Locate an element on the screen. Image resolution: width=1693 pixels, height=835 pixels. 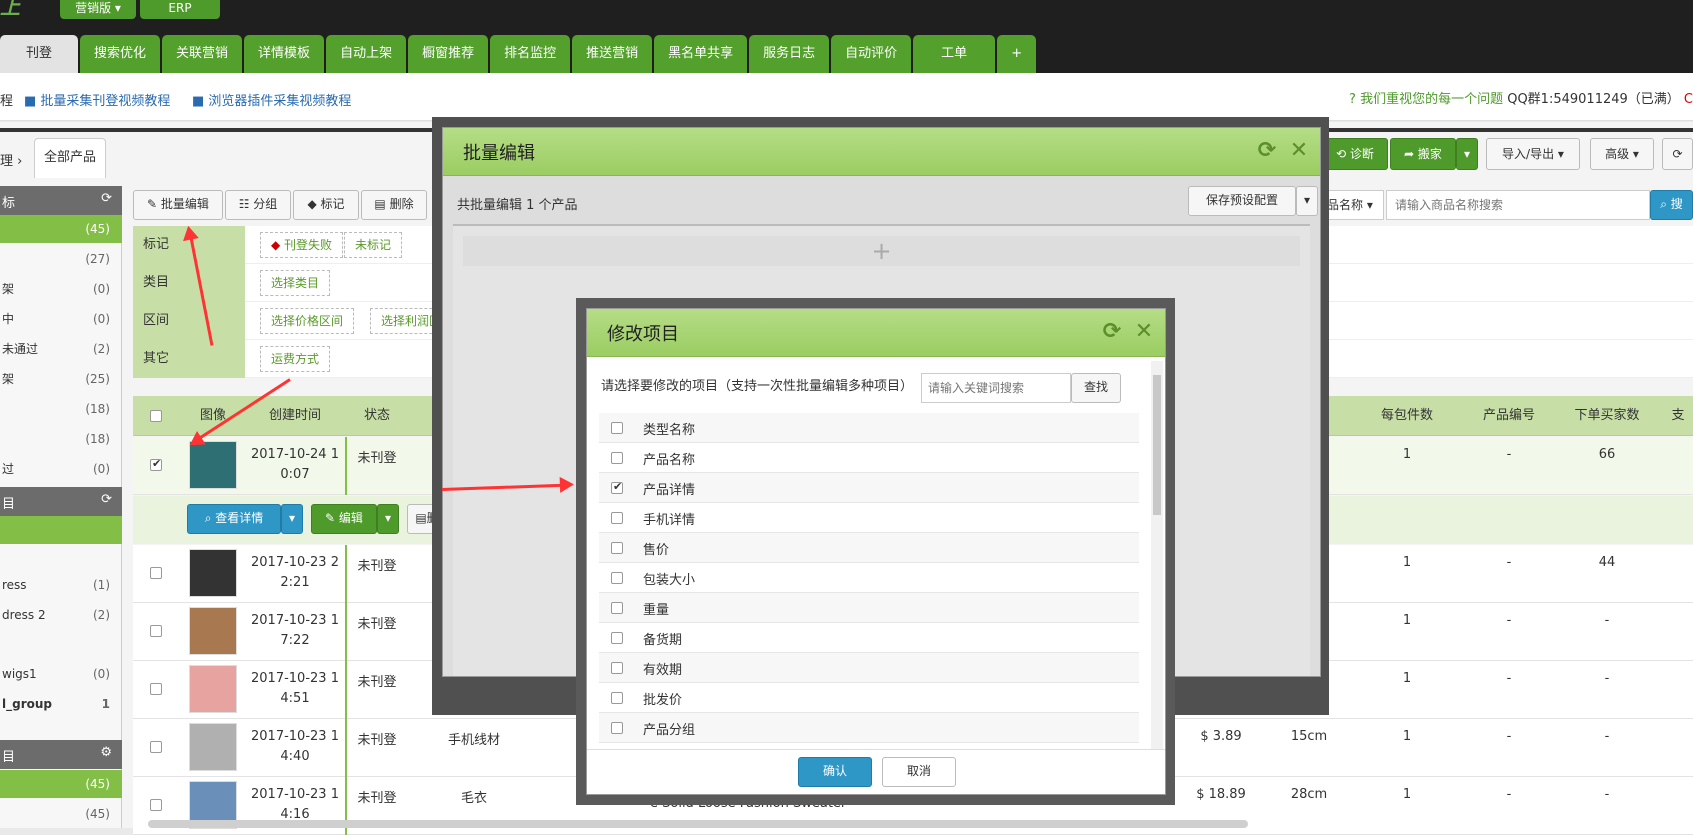
filter-tag: 运费方式 is located at coordinates (295, 359).